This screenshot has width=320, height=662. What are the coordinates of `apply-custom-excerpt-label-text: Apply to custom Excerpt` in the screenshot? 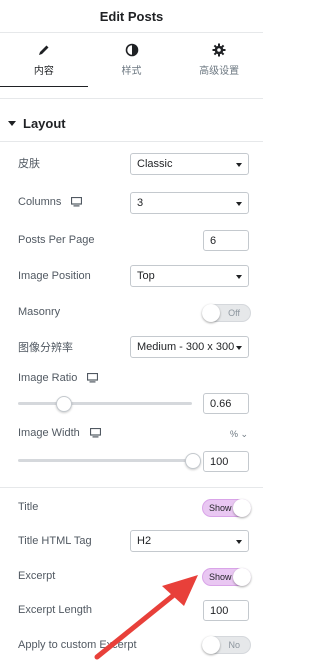 It's located at (77, 645).